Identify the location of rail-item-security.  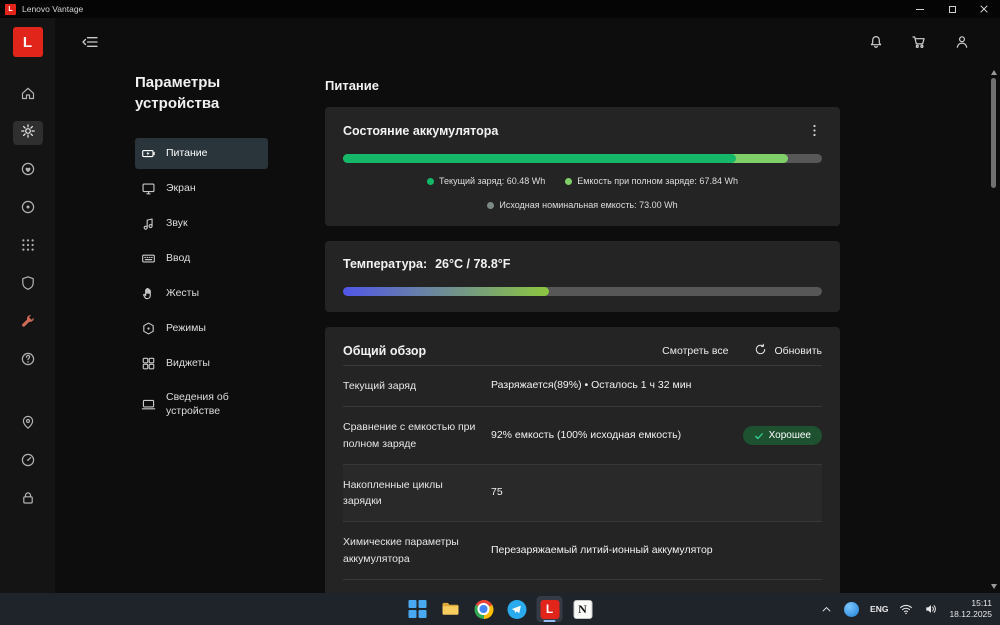
(28, 285).